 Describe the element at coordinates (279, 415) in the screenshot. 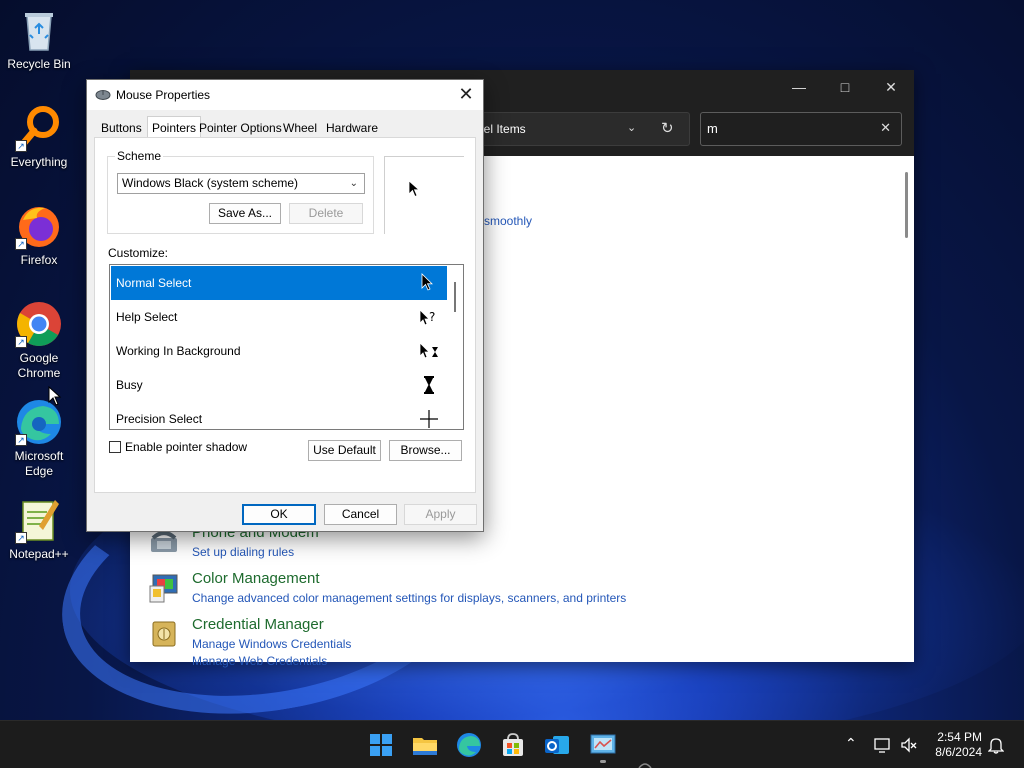

I see `list-item: Precision Select` at that location.